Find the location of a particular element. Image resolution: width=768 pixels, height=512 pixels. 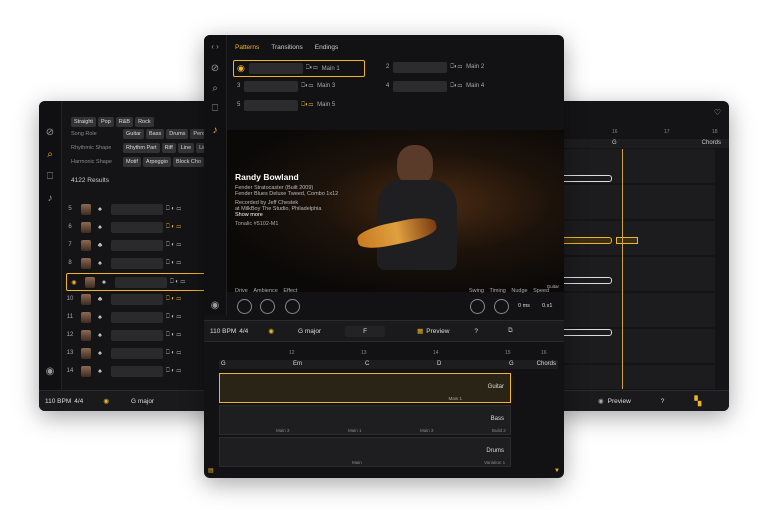

list-item: 5 ♠ ⎕ ◐ ▭ is located at coordinates (141, 209).